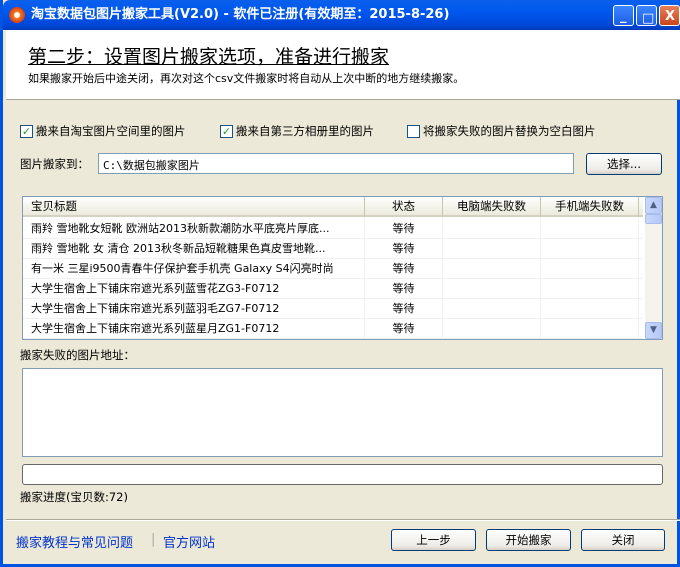 This screenshot has width=680, height=567. Describe the element at coordinates (342, 412) in the screenshot. I see `failed-urls-textarea` at that location.